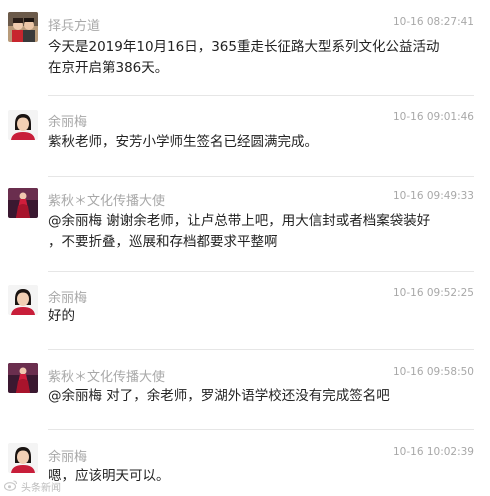 The image size is (490, 496). What do you see at coordinates (433, 117) in the screenshot?
I see `message-timestamp: 10-16 09:01:46` at bounding box center [433, 117].